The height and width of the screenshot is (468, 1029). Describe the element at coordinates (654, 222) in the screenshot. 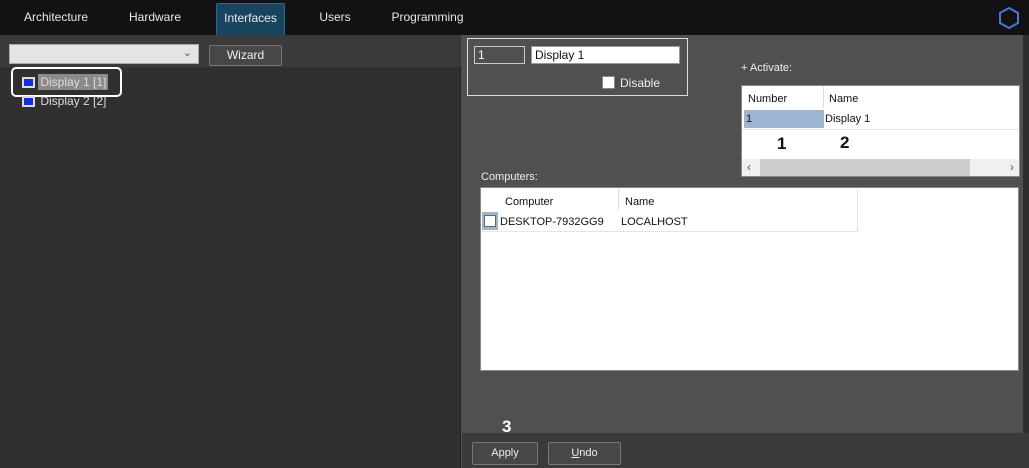

I see `cell-name: LOCALHOST` at that location.